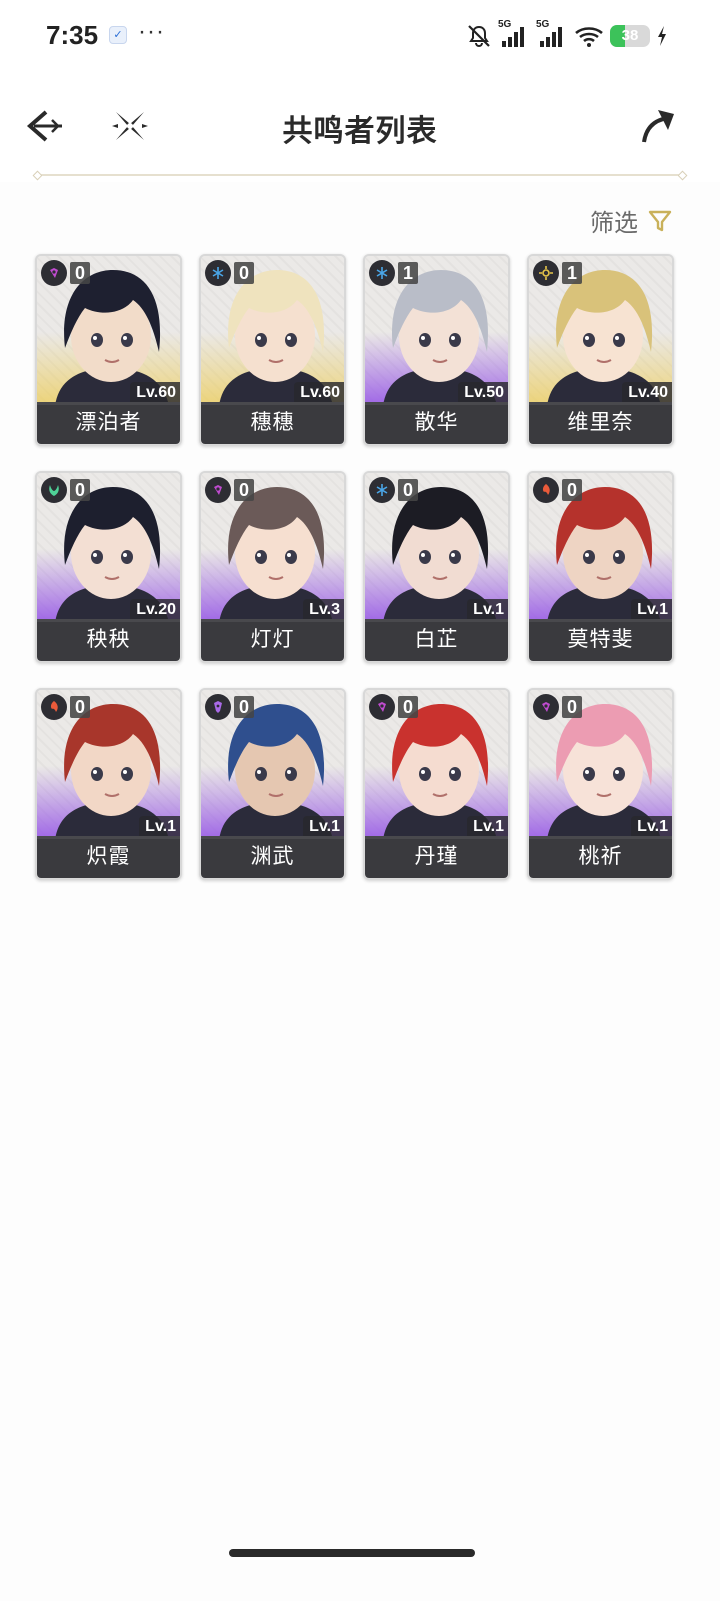 The width and height of the screenshot is (720, 1601). What do you see at coordinates (682, 175) in the screenshot?
I see `divider-diamond-right` at bounding box center [682, 175].